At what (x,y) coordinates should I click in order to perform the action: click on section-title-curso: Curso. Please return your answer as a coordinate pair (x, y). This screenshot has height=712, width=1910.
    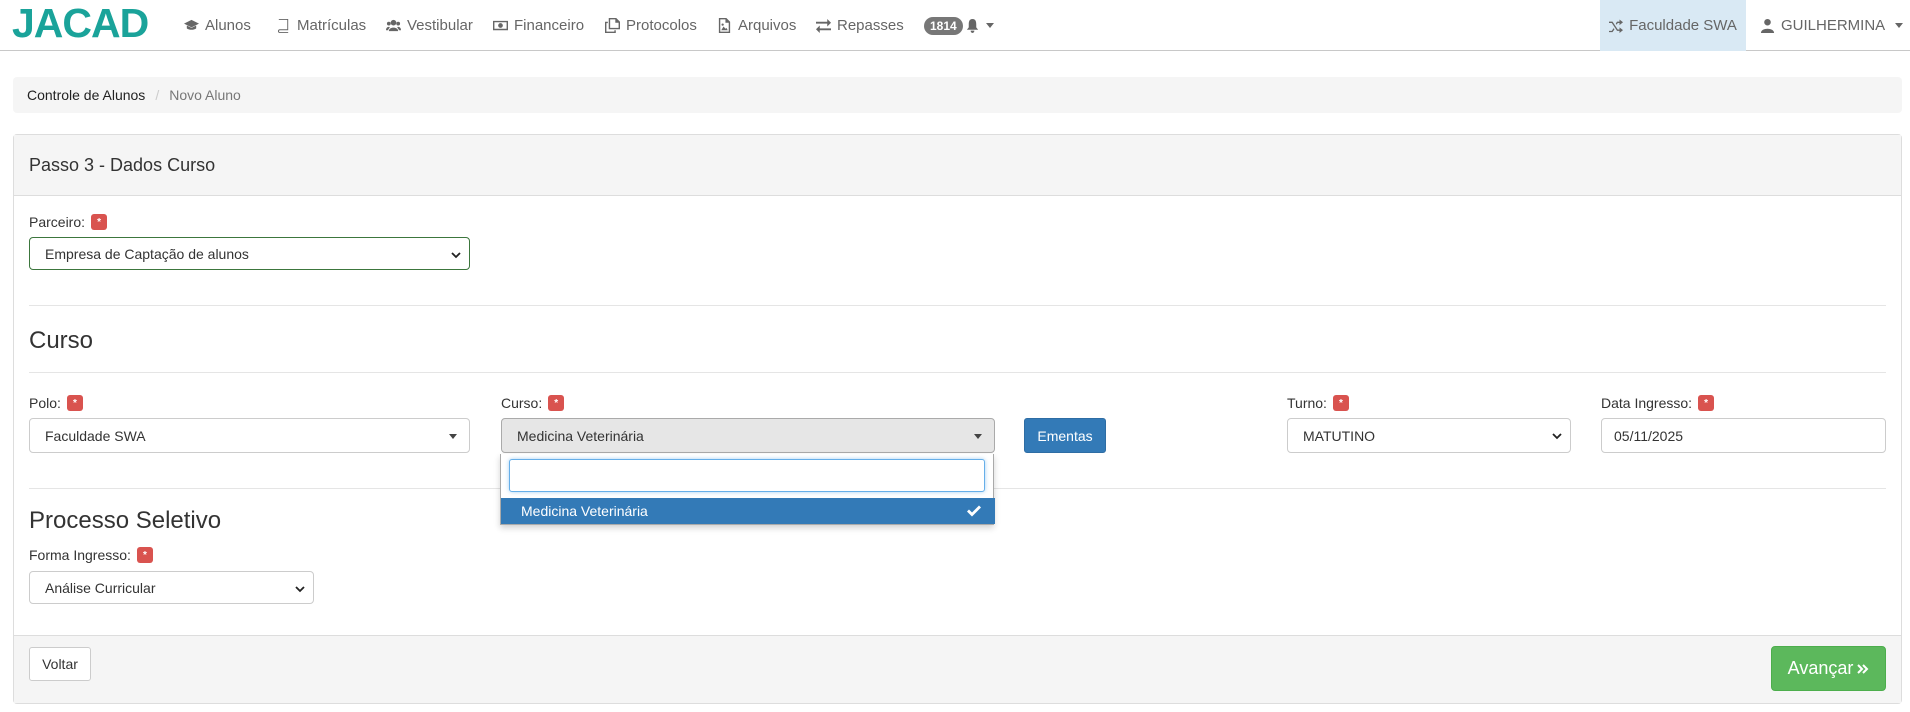
    Looking at the image, I should click on (61, 340).